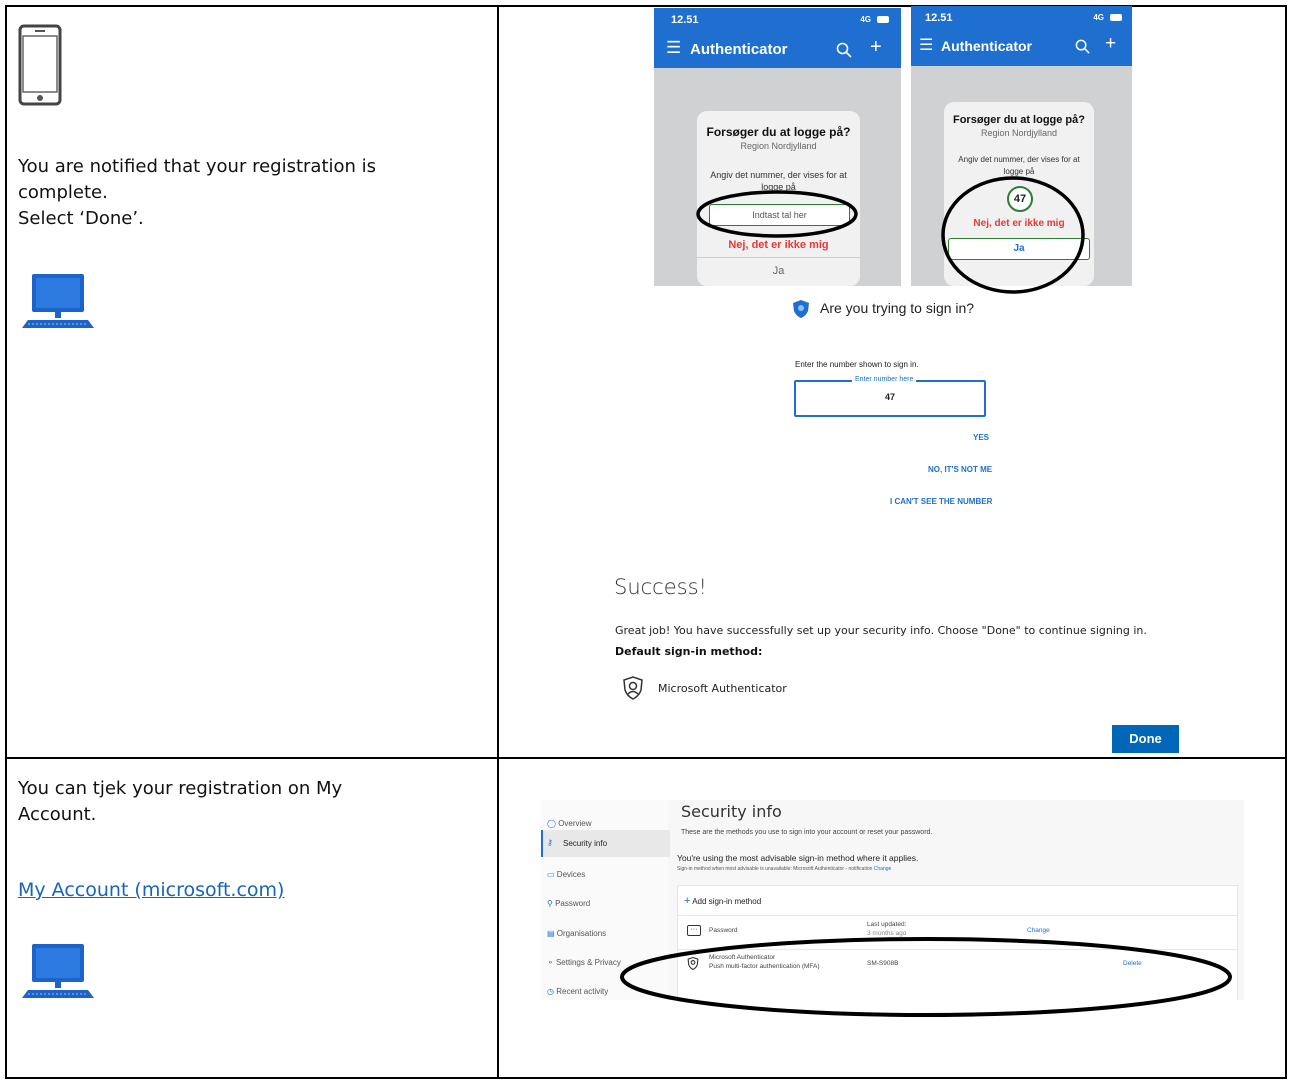 This screenshot has height=1081, width=1292. Describe the element at coordinates (646, 1078) in the screenshot. I see `table-border-bottom` at that location.